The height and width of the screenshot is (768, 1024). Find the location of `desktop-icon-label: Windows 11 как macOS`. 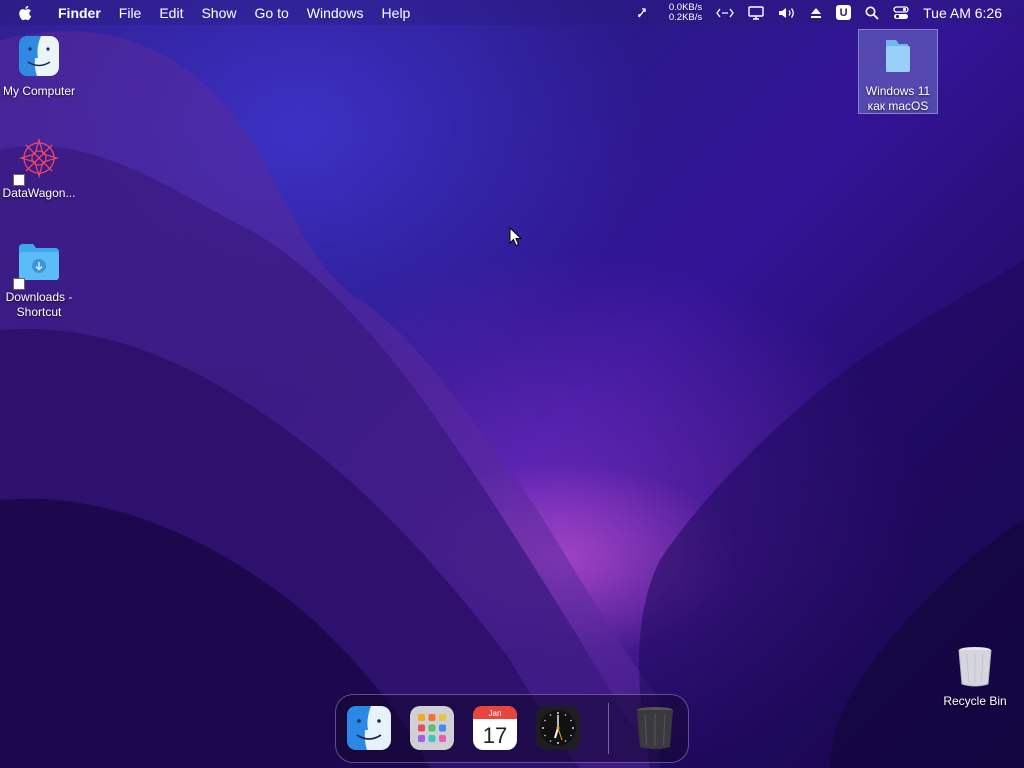

desktop-icon-label: Windows 11 как macOS is located at coordinates (898, 98).